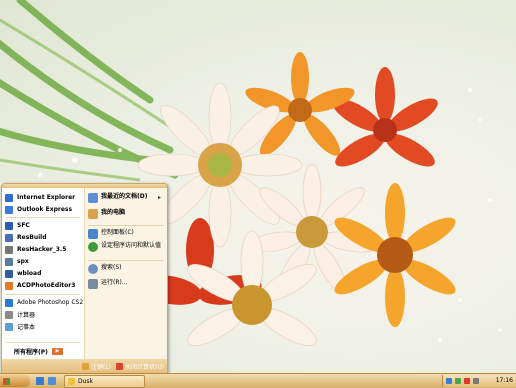 This screenshot has height=388, width=516. What do you see at coordinates (45, 209) in the screenshot?
I see `program-label: Outlook Express` at bounding box center [45, 209].